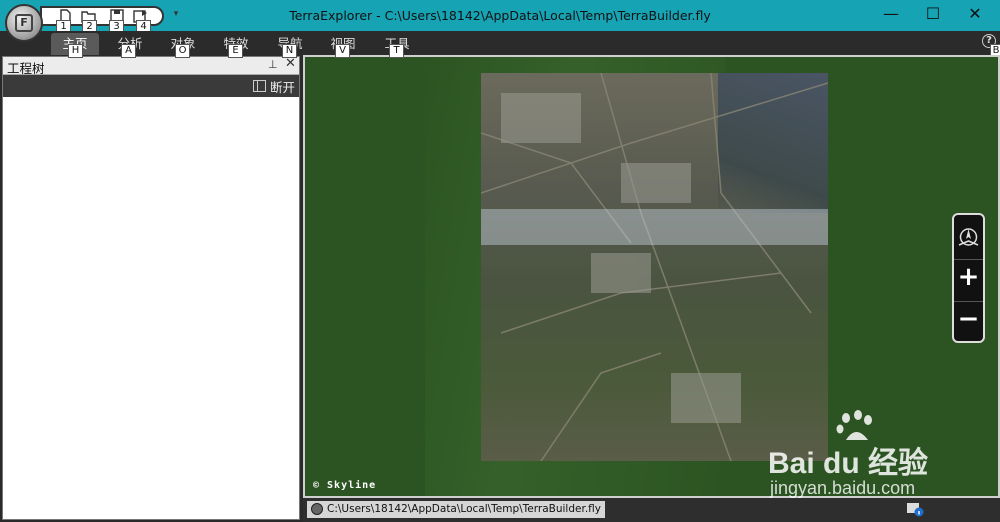 This screenshot has width=1000, height=522. Describe the element at coordinates (891, 15) in the screenshot. I see `minimize-button: —` at that location.